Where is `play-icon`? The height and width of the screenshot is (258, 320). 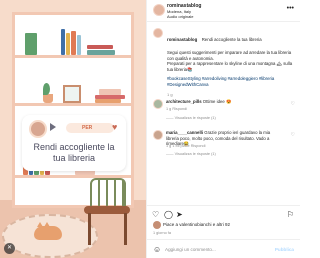 play-icon is located at coordinates (53, 127).